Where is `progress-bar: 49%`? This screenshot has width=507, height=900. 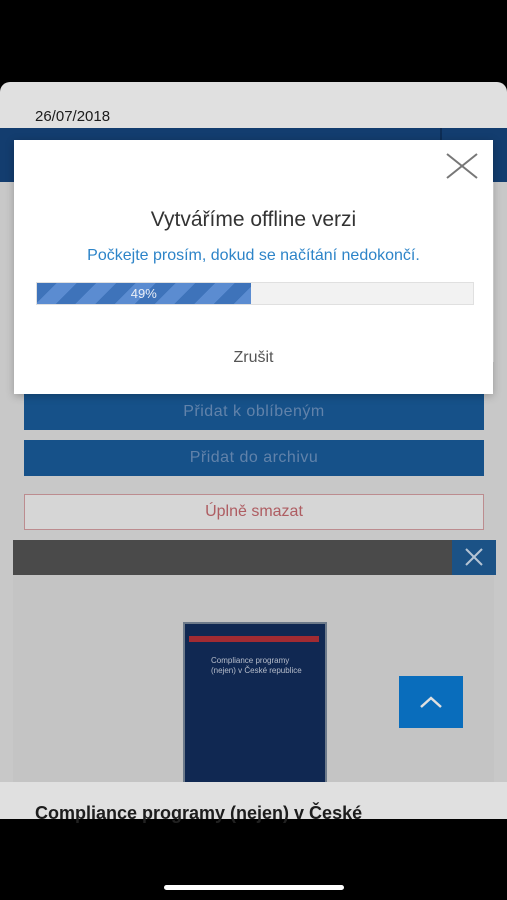 progress-bar: 49% is located at coordinates (255, 293).